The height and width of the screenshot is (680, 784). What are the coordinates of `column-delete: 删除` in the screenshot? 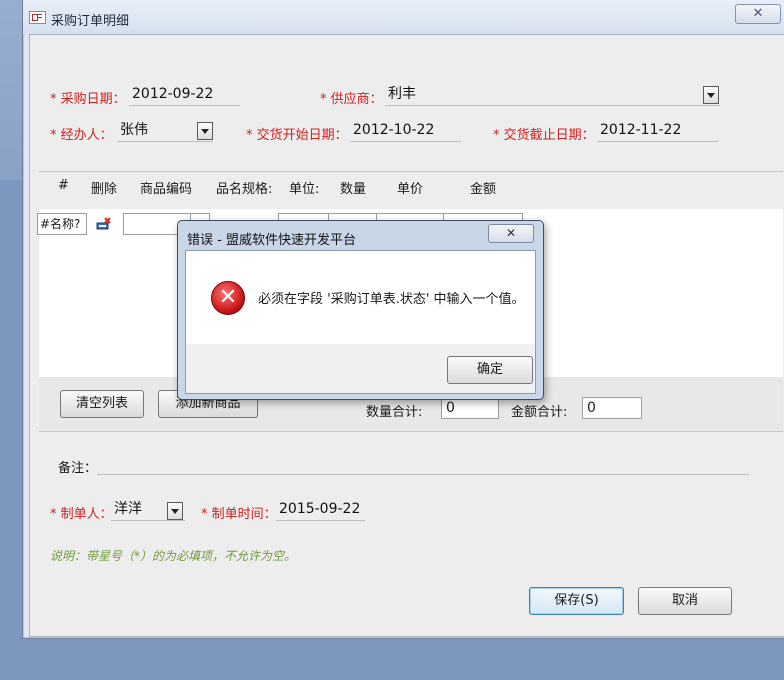 It's located at (104, 189).